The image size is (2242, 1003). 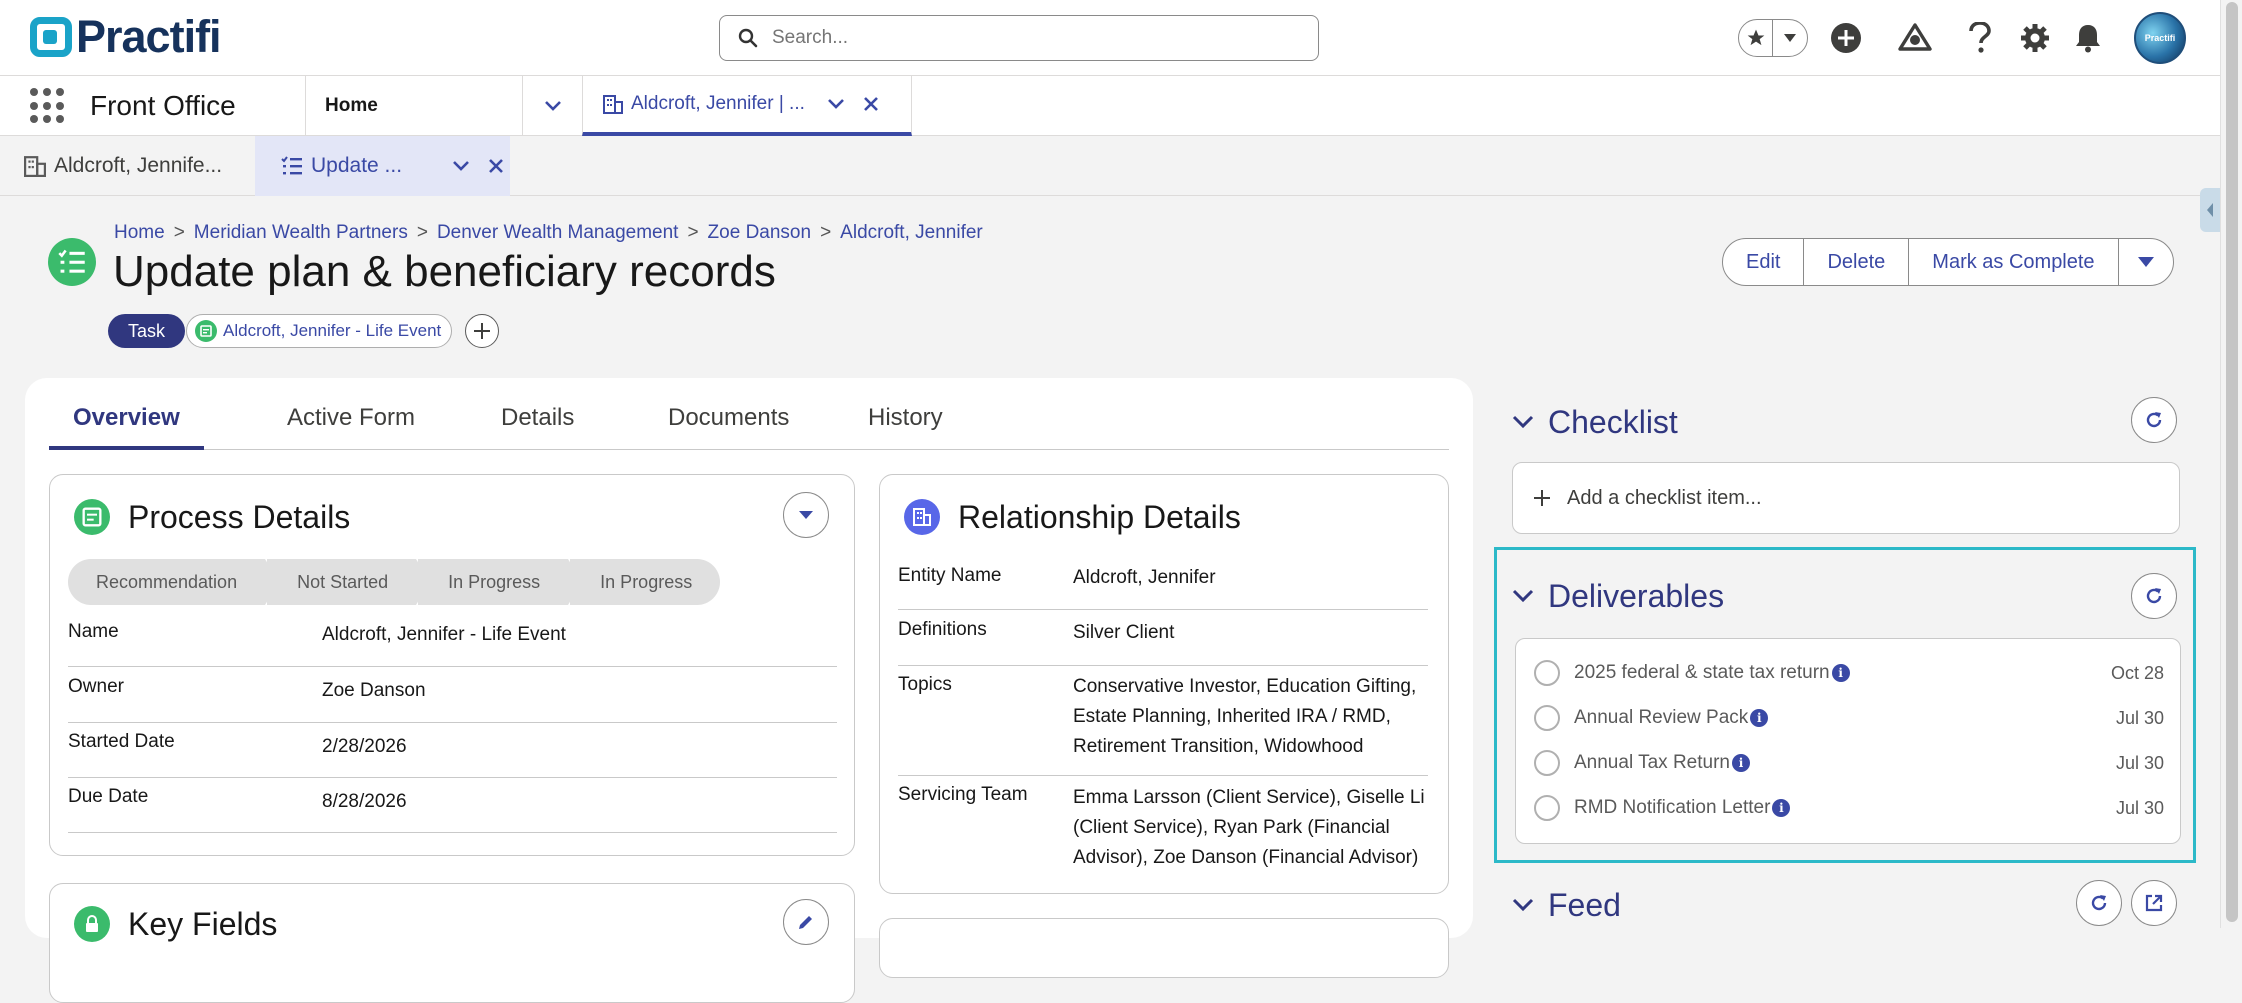 What do you see at coordinates (2139, 807) in the screenshot?
I see `deliverable-date: Jul 30` at bounding box center [2139, 807].